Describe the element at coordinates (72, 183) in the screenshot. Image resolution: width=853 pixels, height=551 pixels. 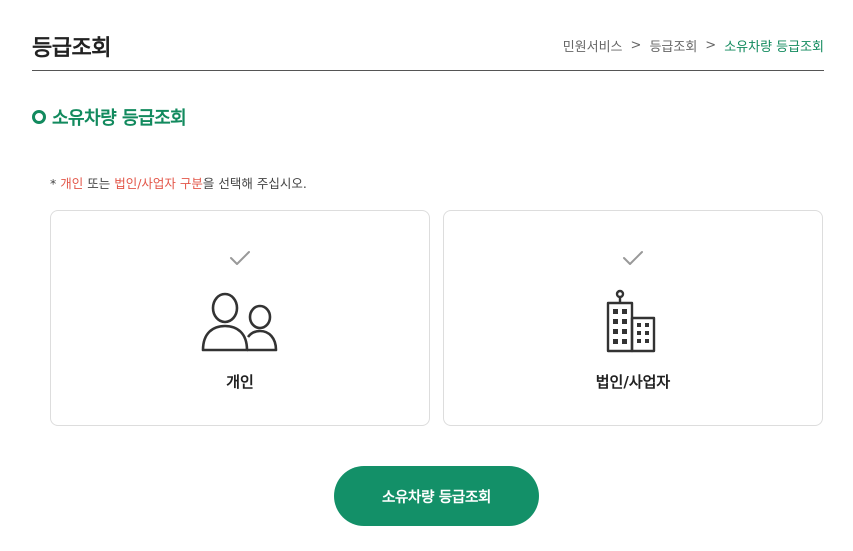
I see `notice-highlight-personal: 개인` at that location.